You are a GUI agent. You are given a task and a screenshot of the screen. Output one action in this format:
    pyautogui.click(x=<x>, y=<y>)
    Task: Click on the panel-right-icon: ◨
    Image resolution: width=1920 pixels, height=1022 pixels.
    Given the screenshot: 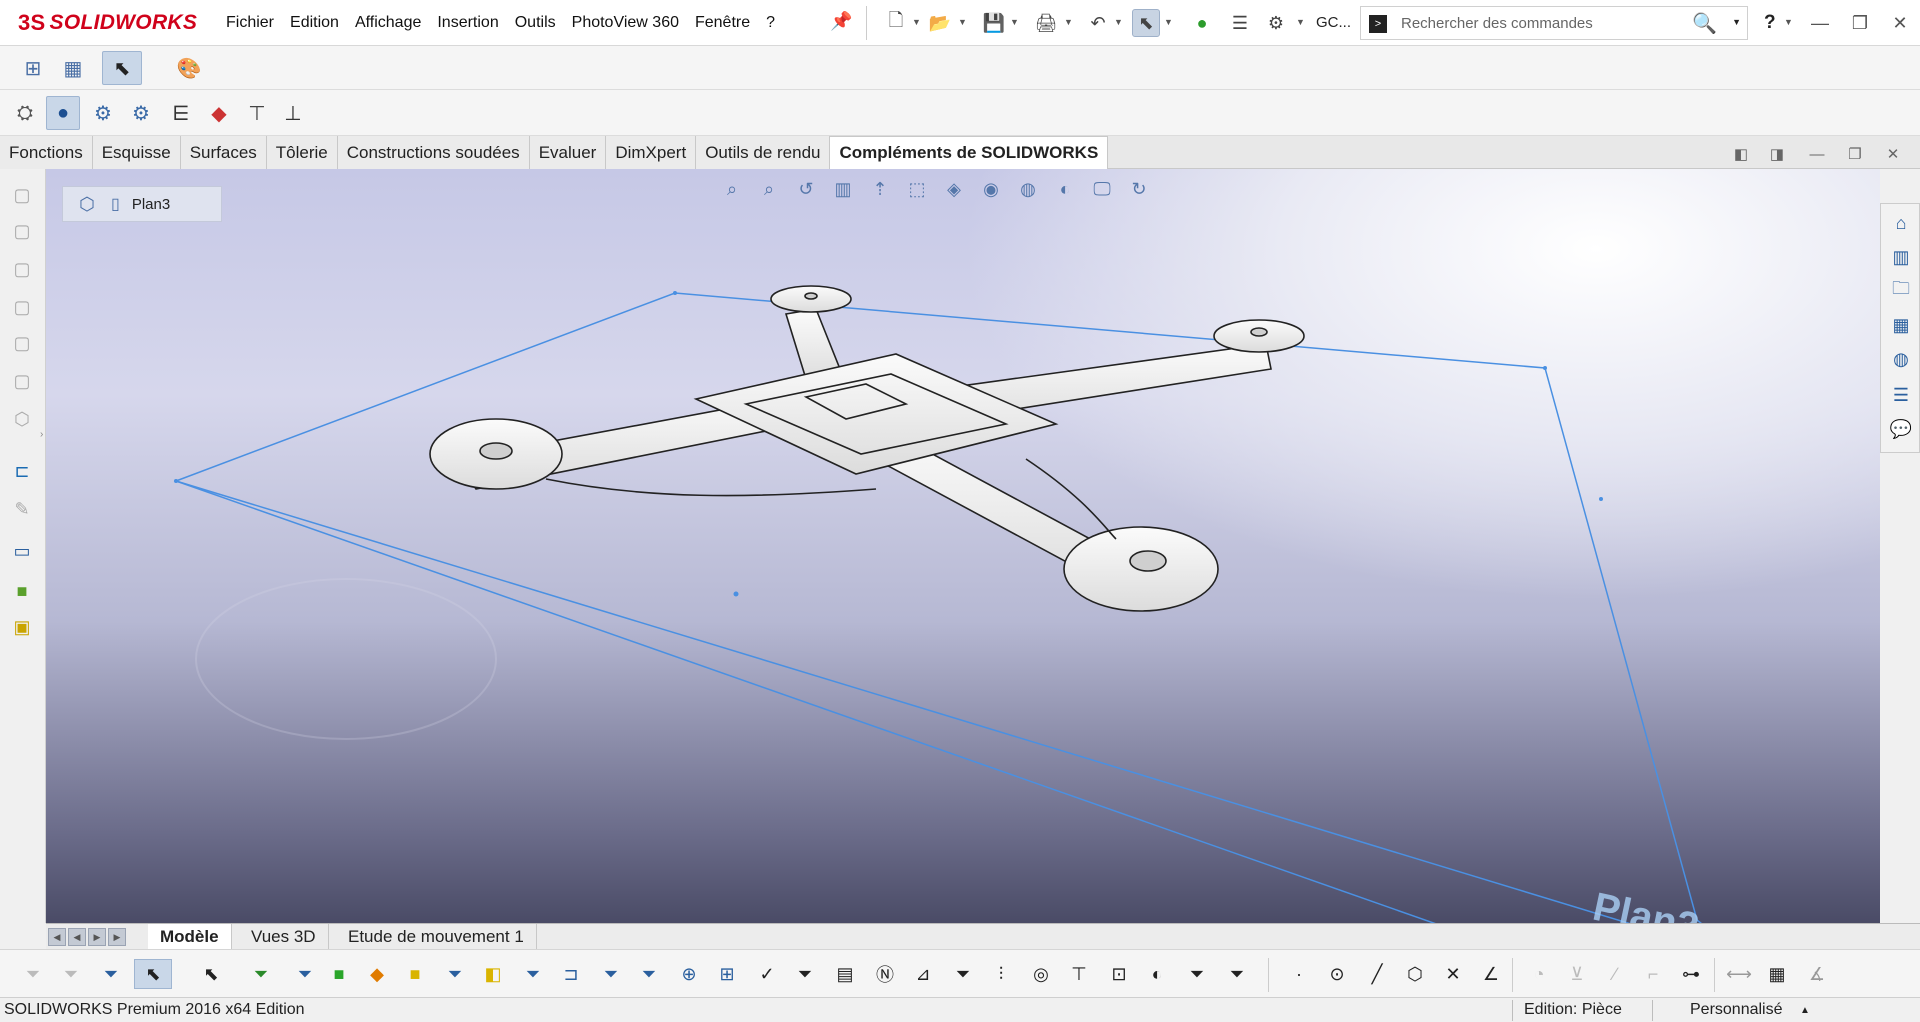 What is the action you would take?
    pyautogui.click(x=1777, y=154)
    